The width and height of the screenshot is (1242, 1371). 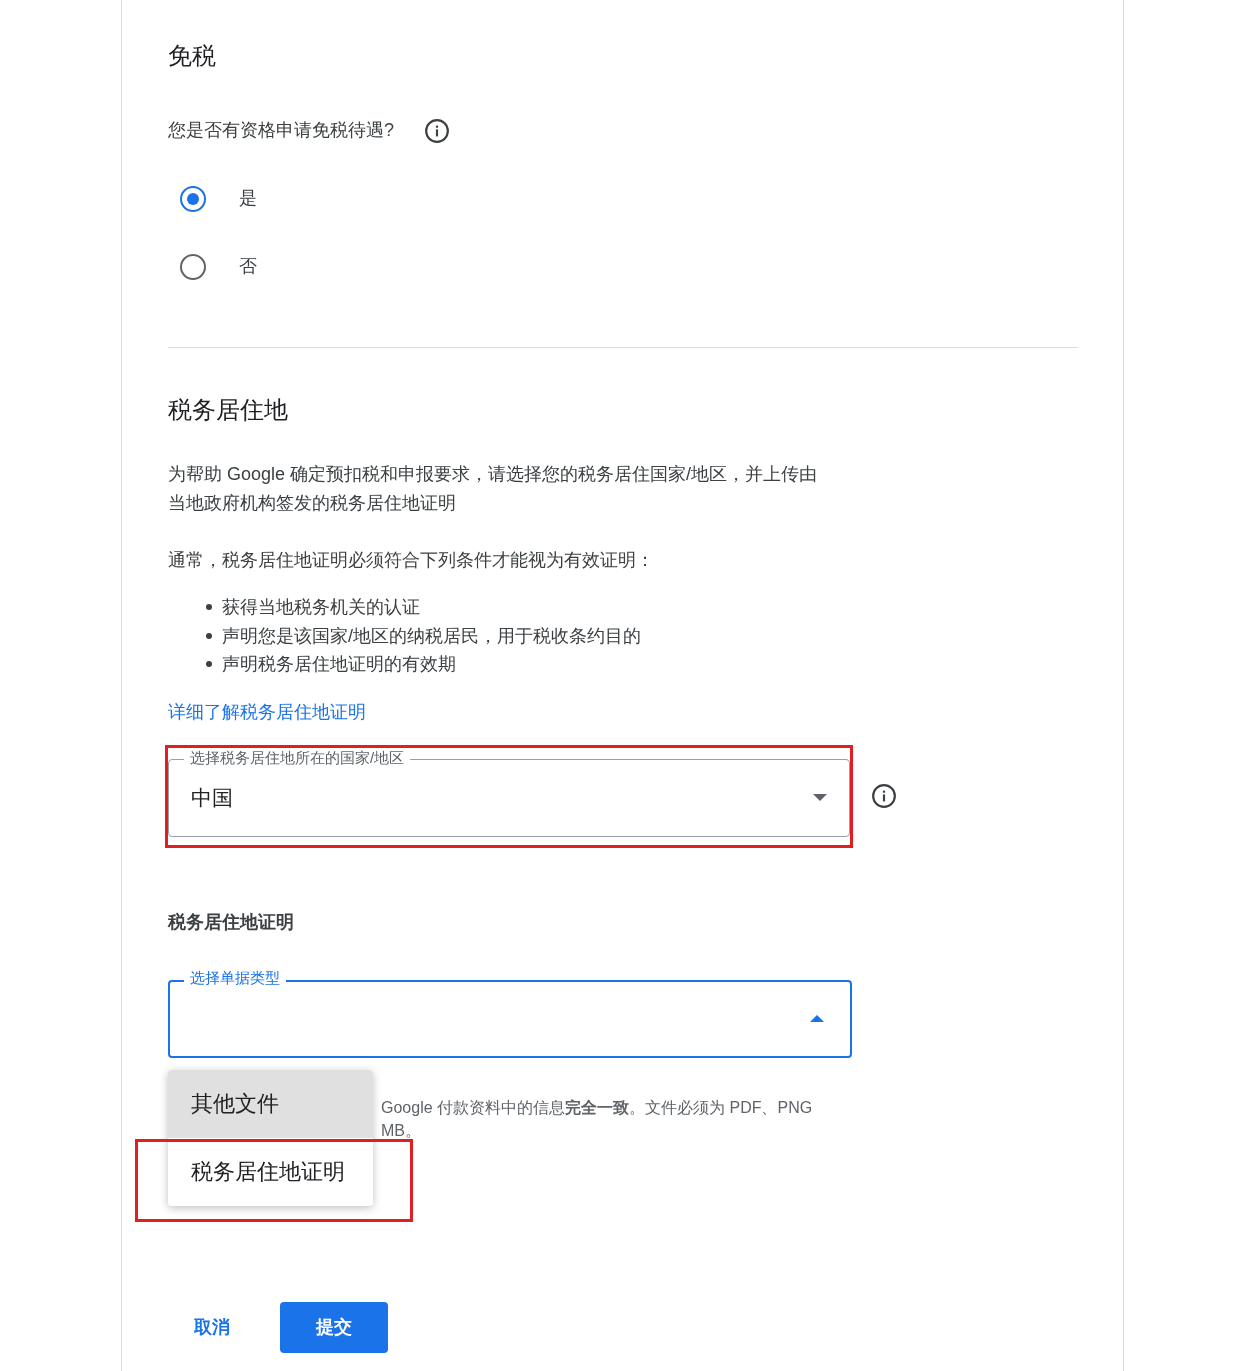 I want to click on condition-item: 声明您是该国家/地区的纳税居民，用于税收条约目的, so click(x=431, y=636).